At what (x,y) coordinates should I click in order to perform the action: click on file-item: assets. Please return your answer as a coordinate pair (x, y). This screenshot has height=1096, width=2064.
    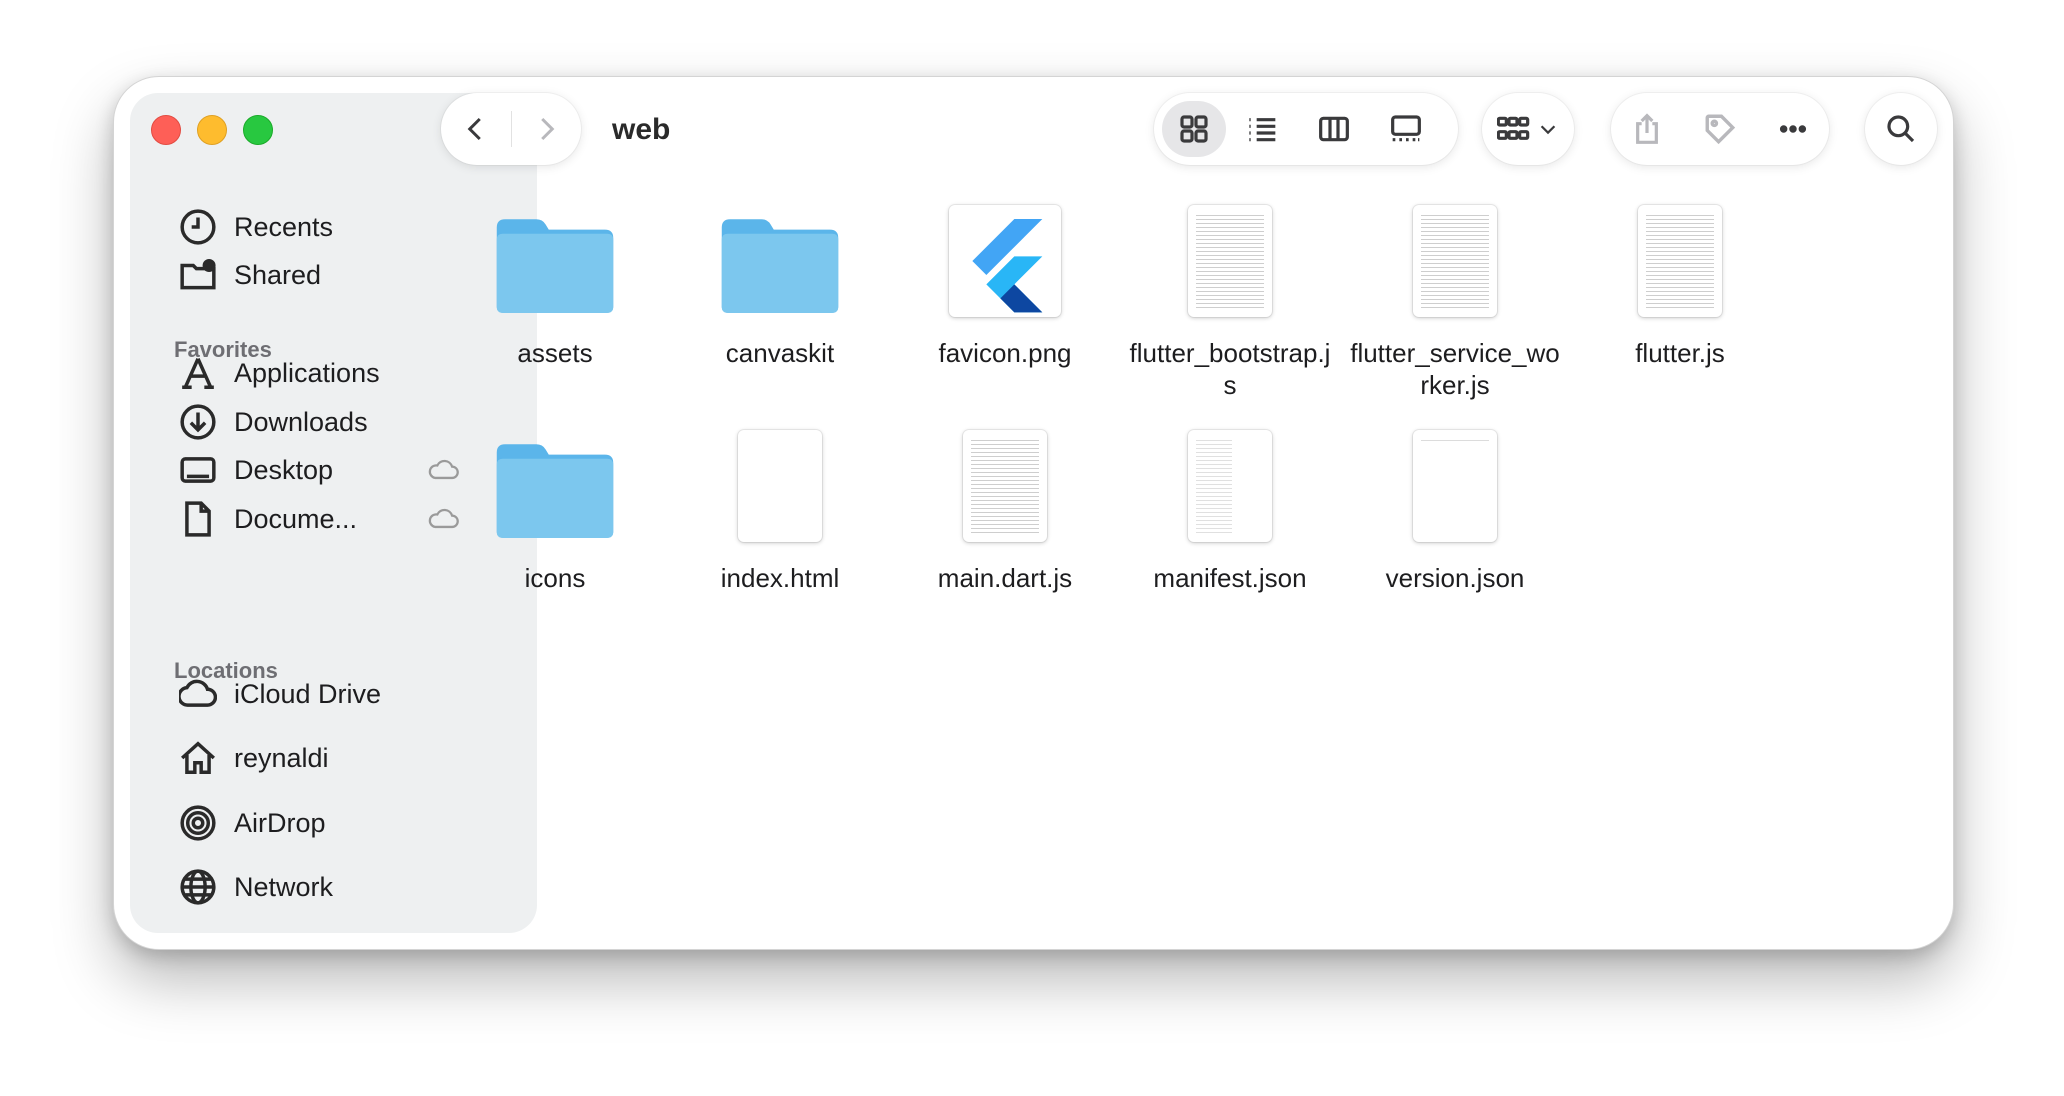
    Looking at the image, I should click on (555, 283).